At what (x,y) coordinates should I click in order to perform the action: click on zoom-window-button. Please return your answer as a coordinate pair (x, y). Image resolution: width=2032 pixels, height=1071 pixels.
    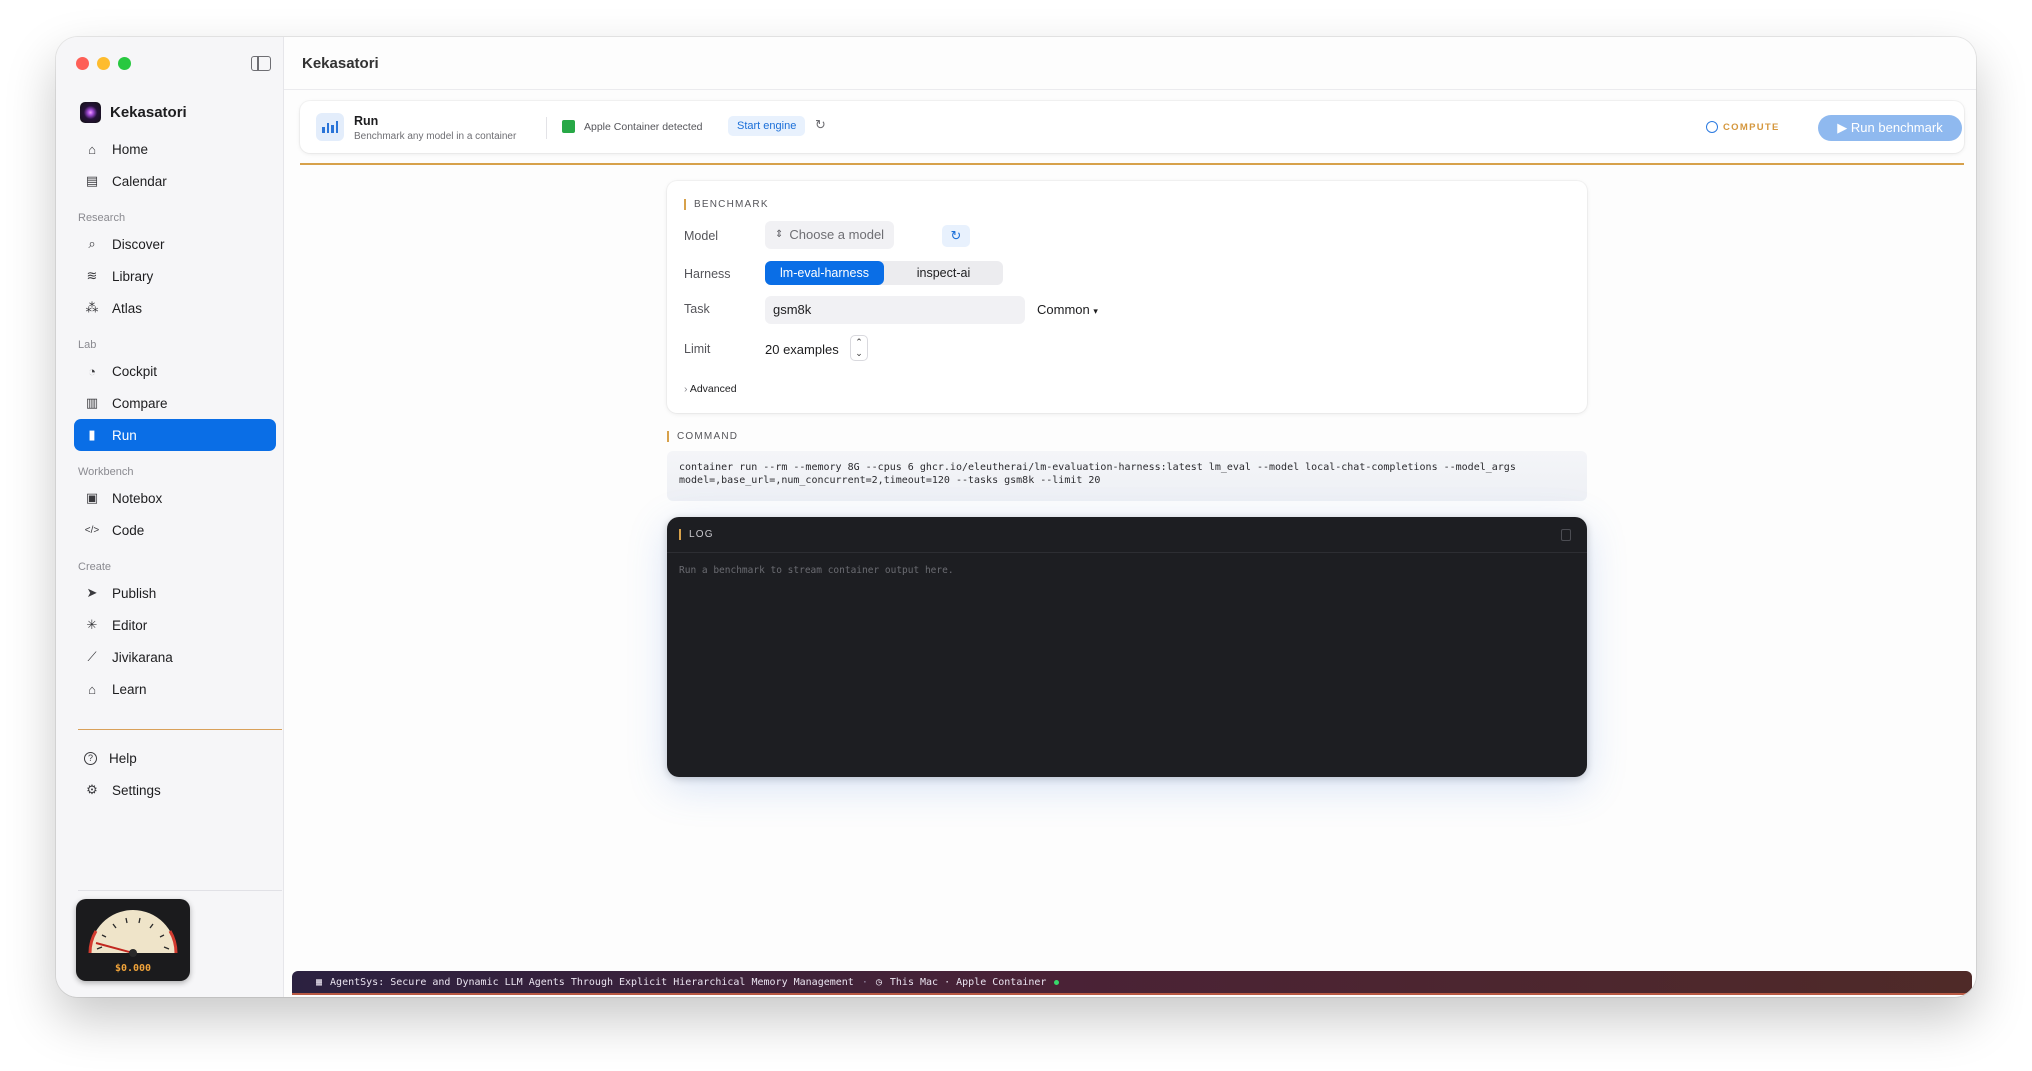
    Looking at the image, I should click on (124, 63).